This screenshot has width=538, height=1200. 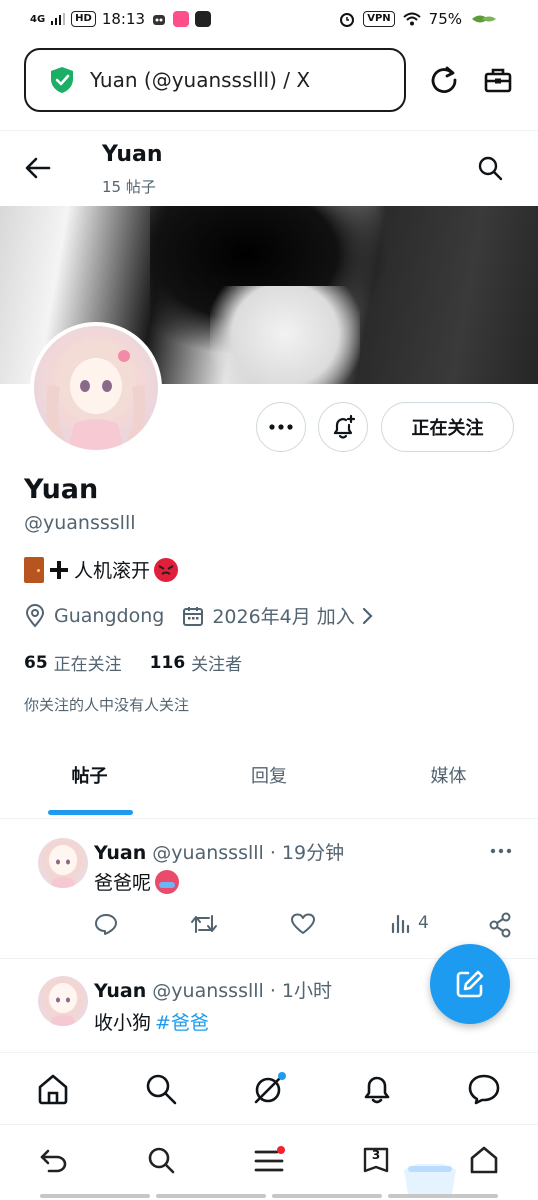 I want to click on back-button, so click(x=38, y=168).